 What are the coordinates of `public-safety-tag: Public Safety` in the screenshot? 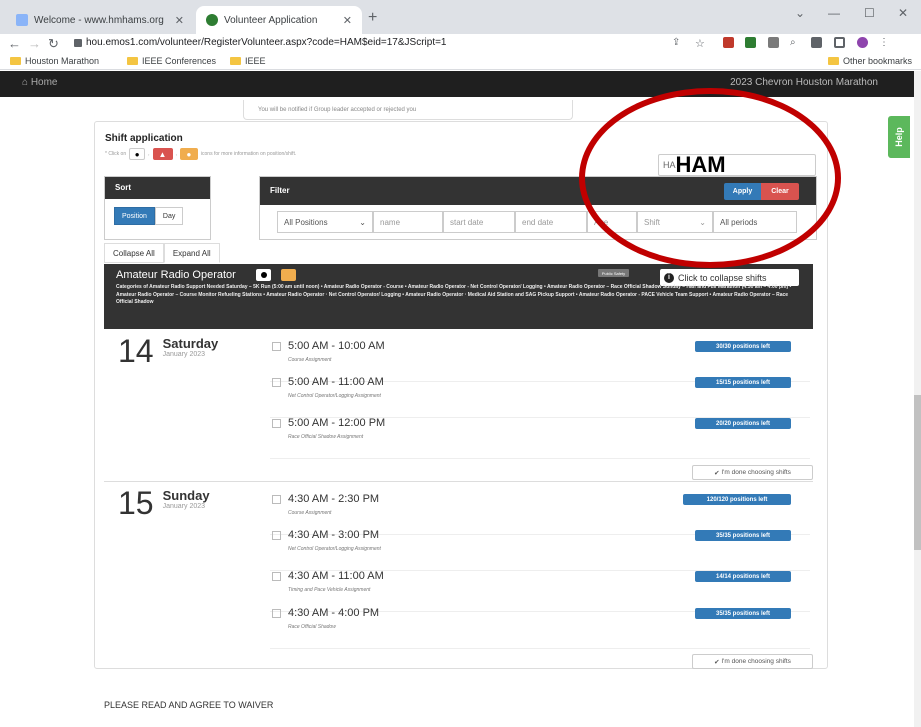 It's located at (613, 273).